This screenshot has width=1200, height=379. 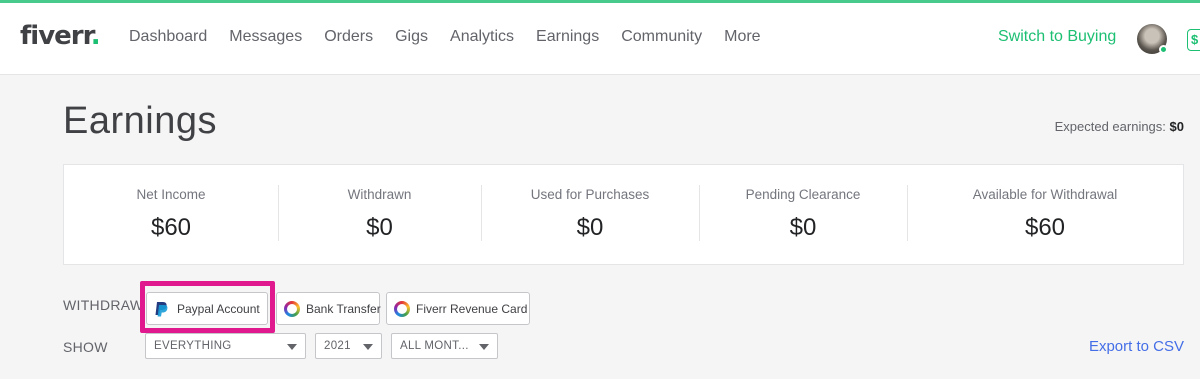 What do you see at coordinates (1136, 346) in the screenshot?
I see `export-to-csv-link: Export to CSV` at bounding box center [1136, 346].